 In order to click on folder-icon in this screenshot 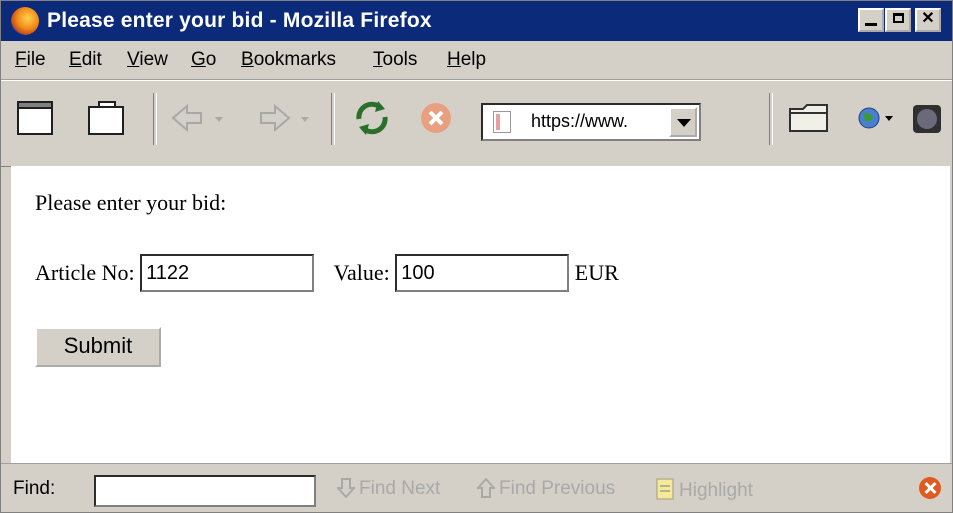, I will do `click(808, 118)`.